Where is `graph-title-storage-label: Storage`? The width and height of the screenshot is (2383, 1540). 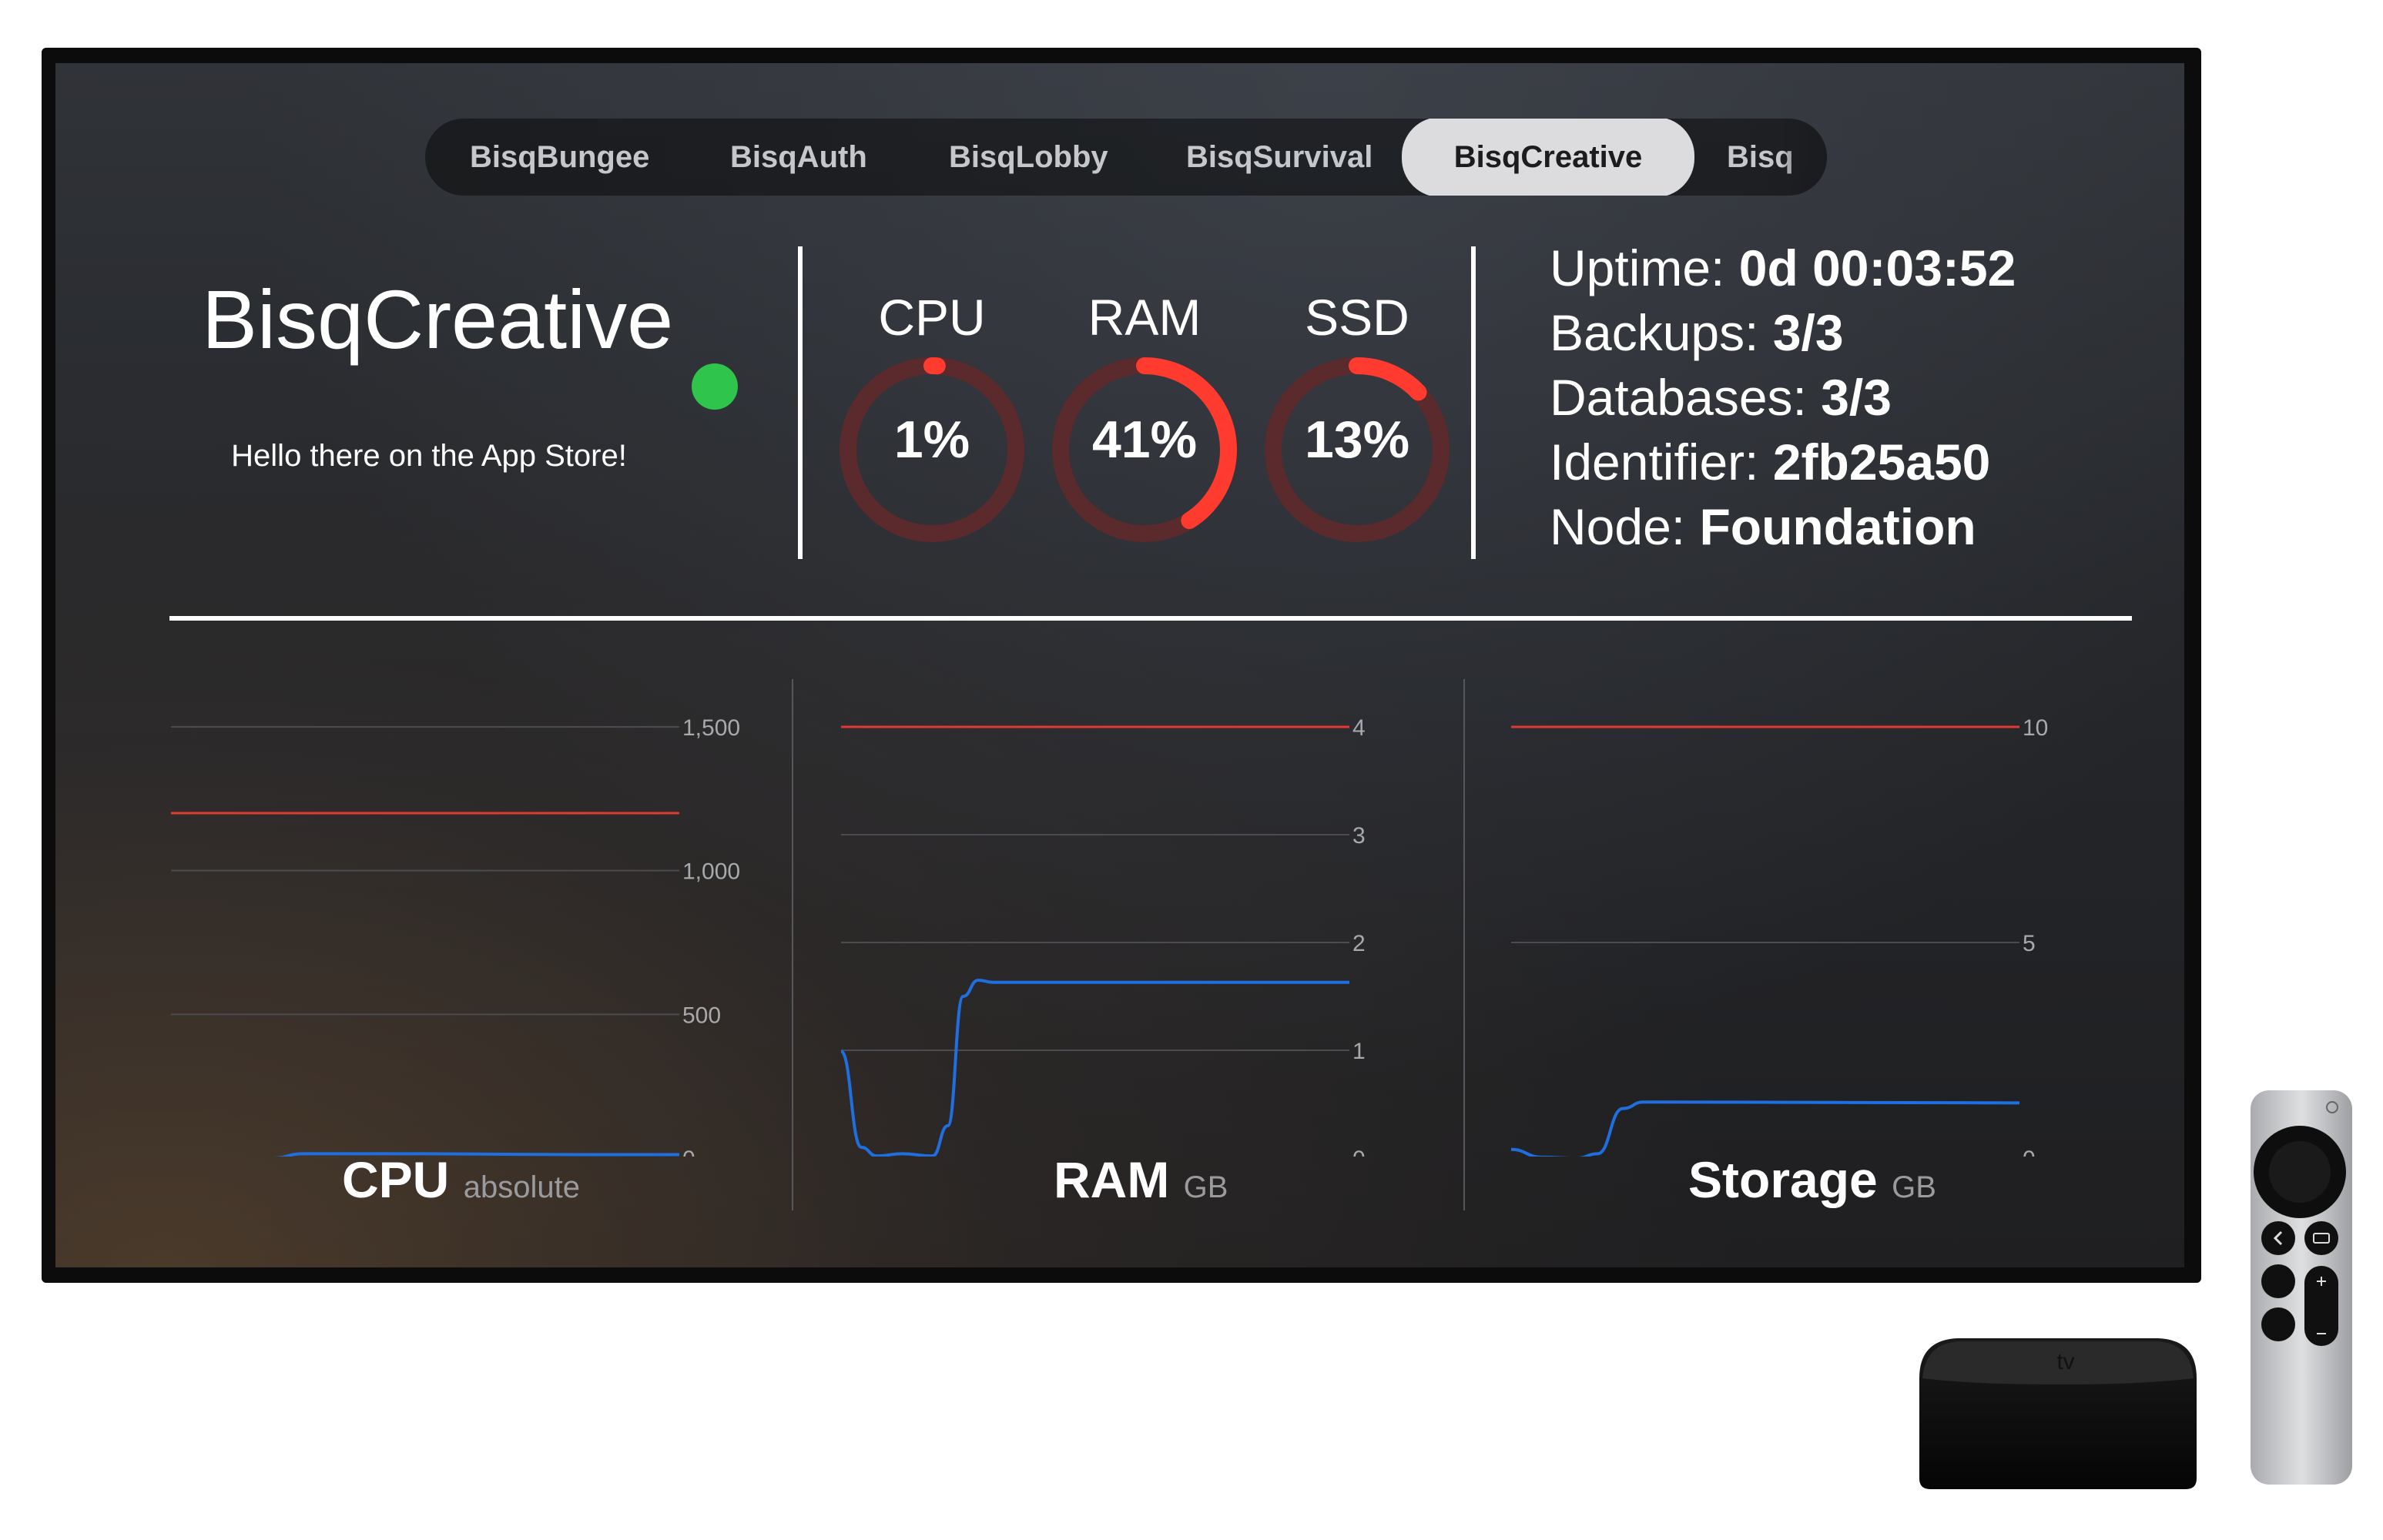
graph-title-storage-label: Storage is located at coordinates (1783, 1179).